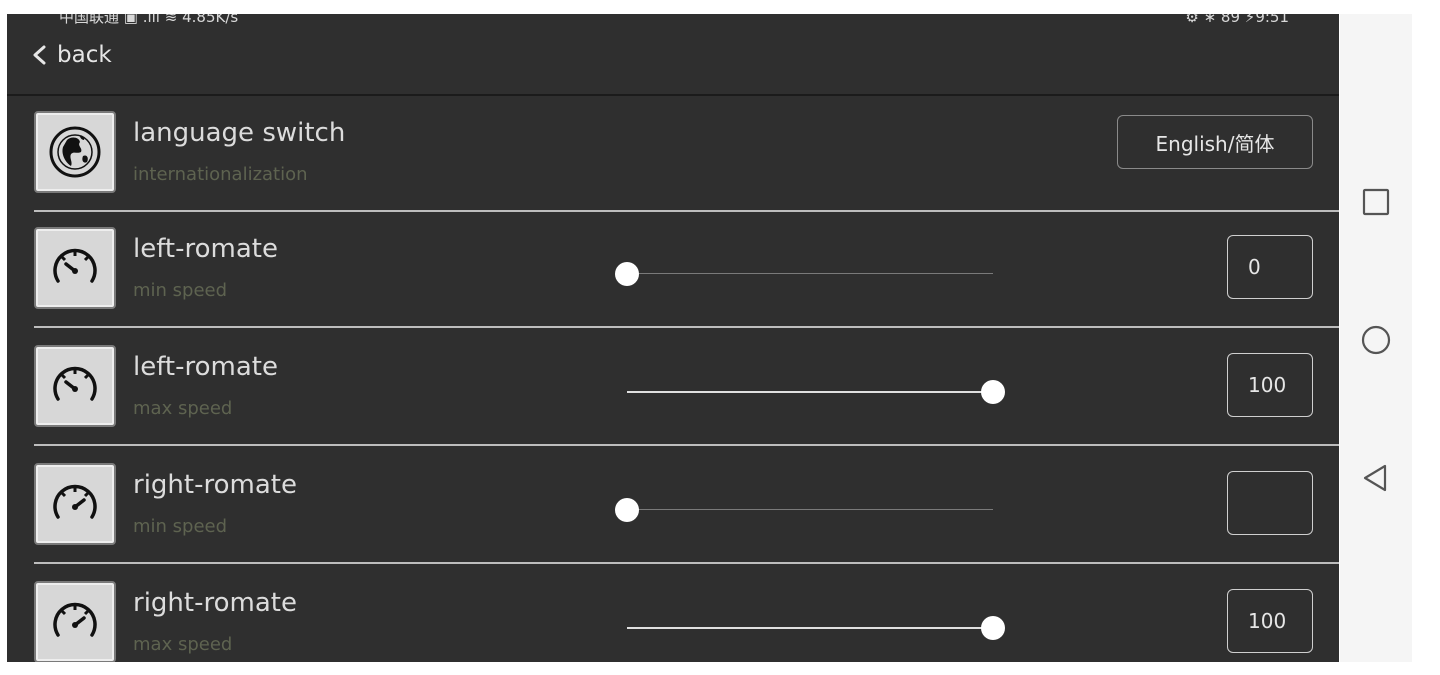 The height and width of the screenshot is (675, 1440). I want to click on status-right: ⚙ ∗ 89 ⚡9:51, so click(1237, 20).